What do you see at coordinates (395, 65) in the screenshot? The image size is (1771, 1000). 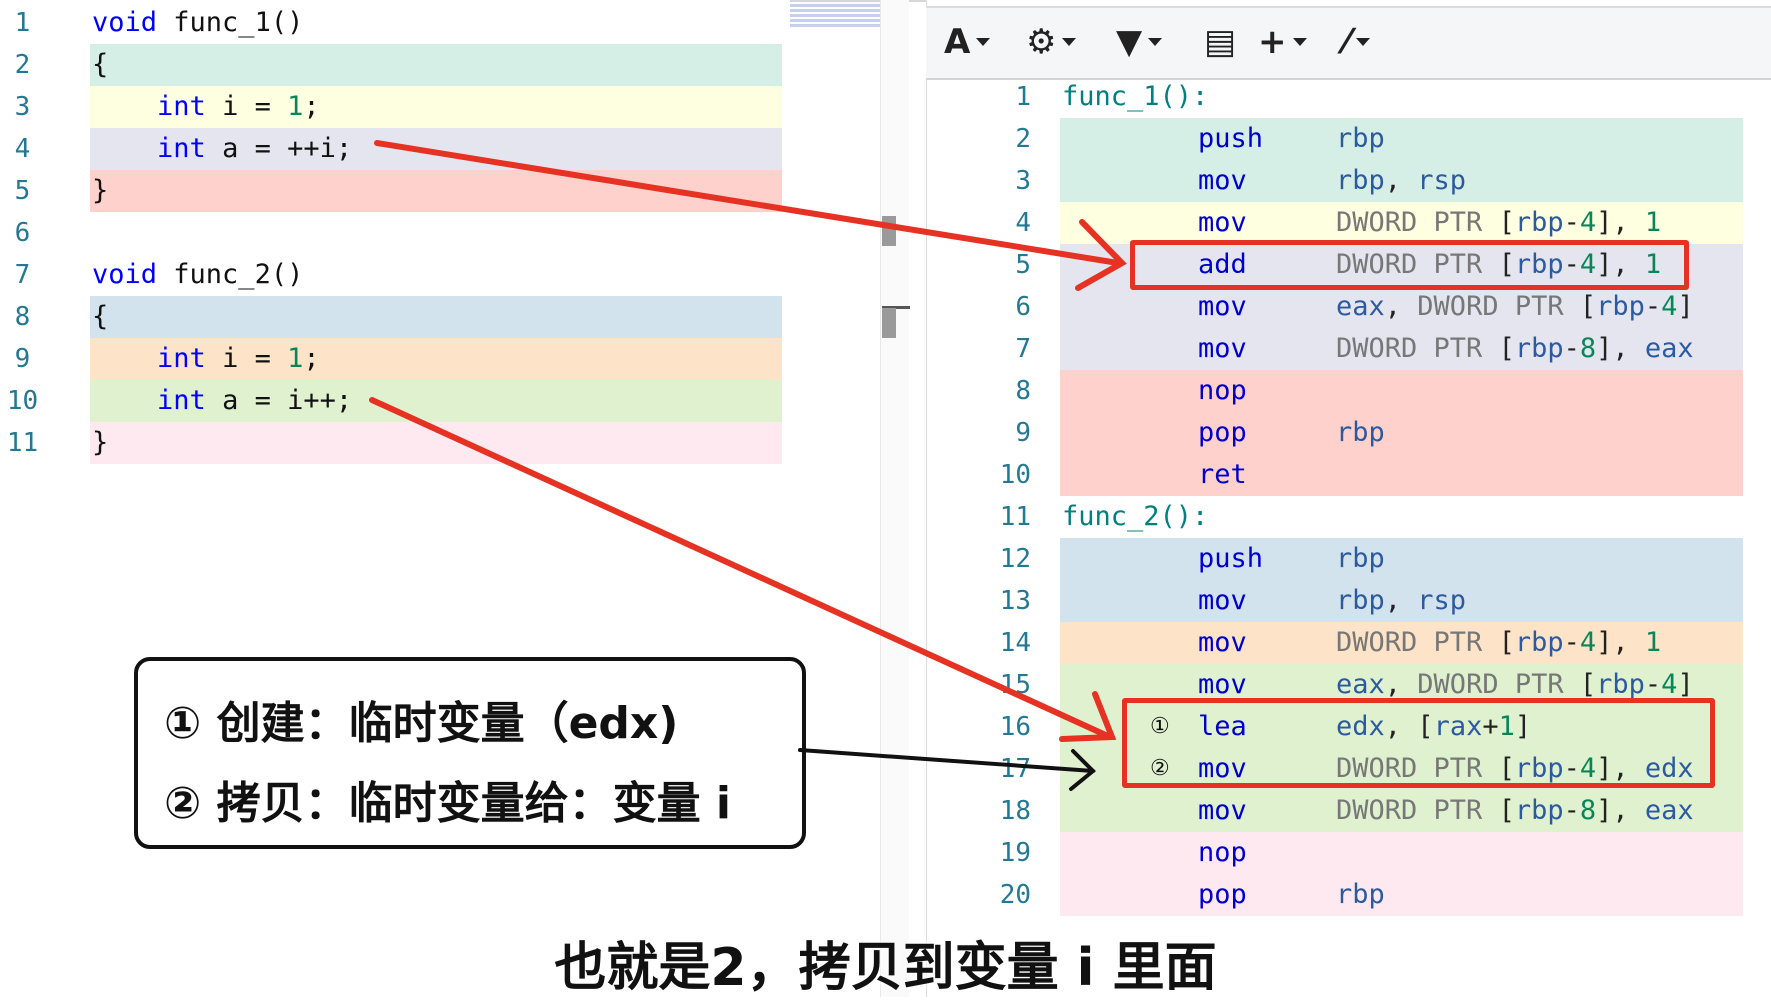 I see `source-line: 2{` at bounding box center [395, 65].